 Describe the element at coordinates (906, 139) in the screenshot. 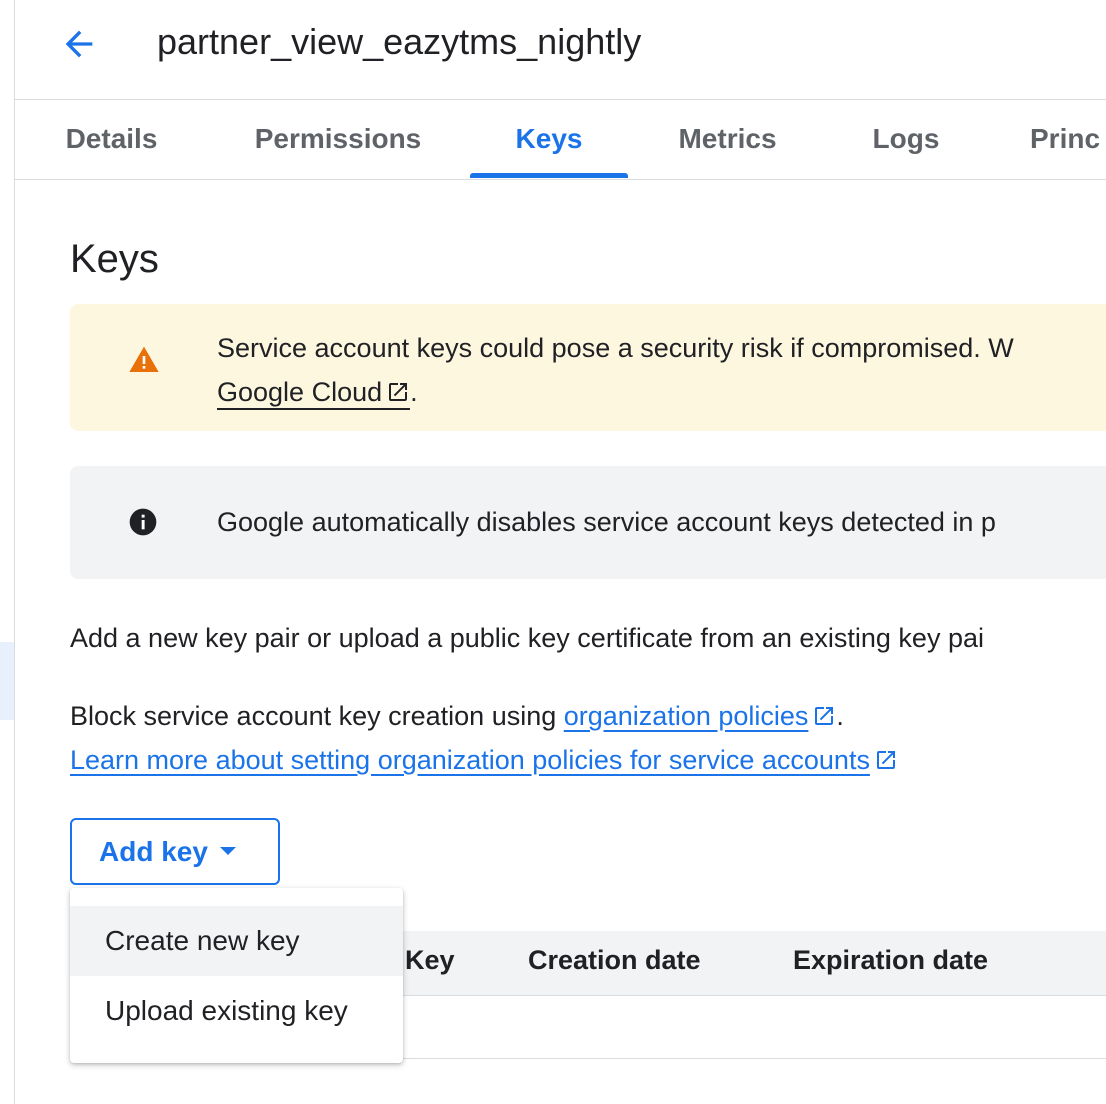

I see `tab-logs: Logs` at that location.